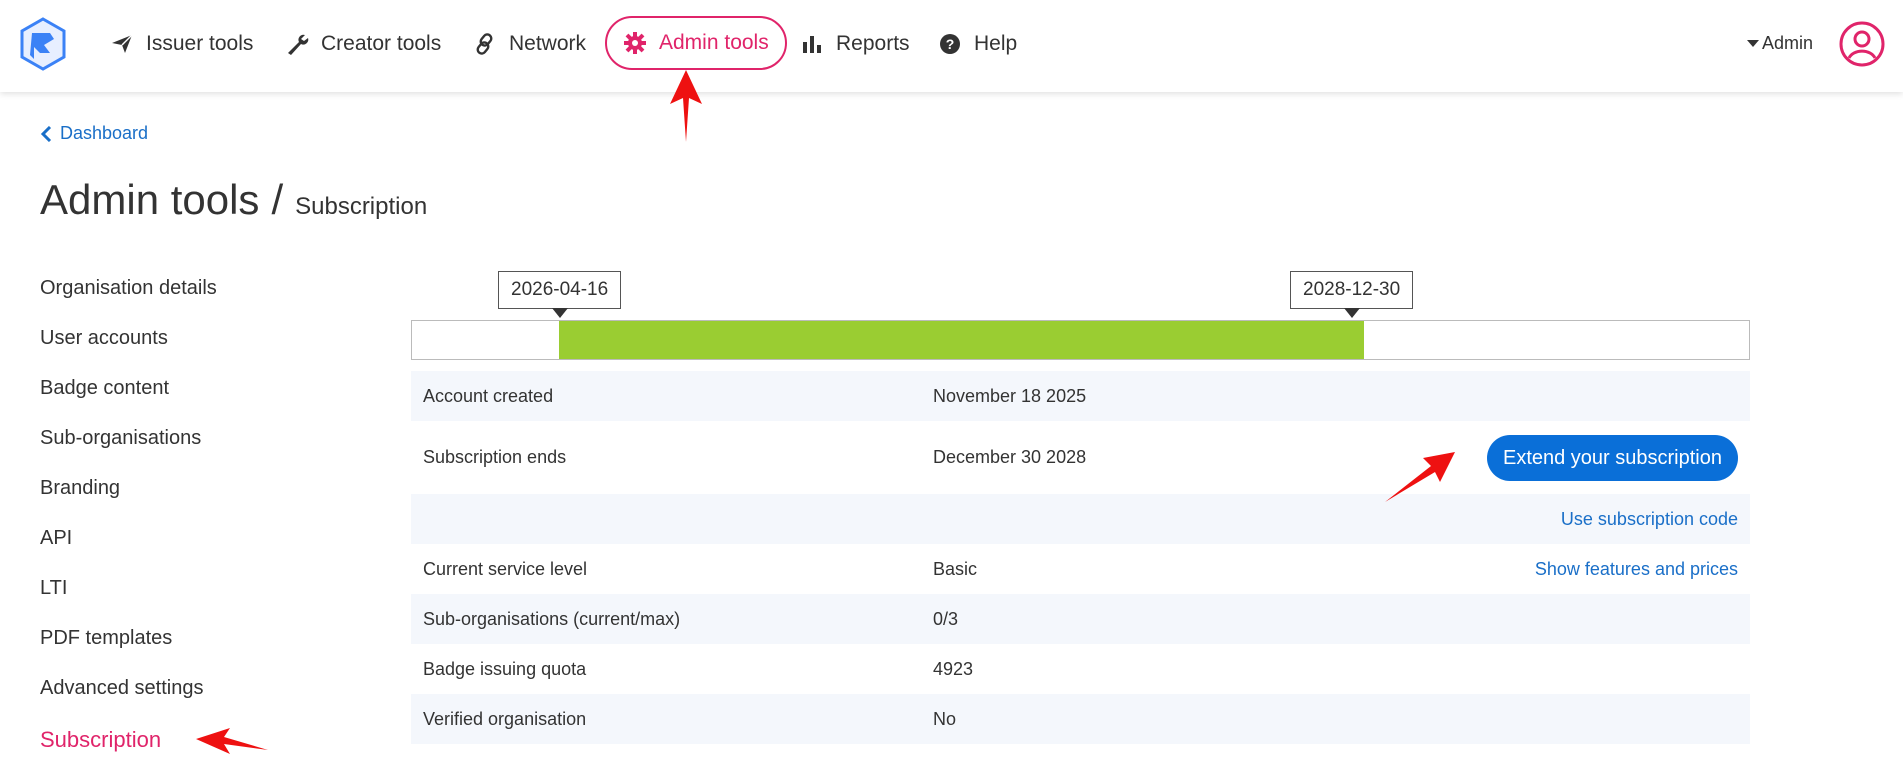  Describe the element at coordinates (1753, 43) in the screenshot. I see `caret-down-icon` at that location.